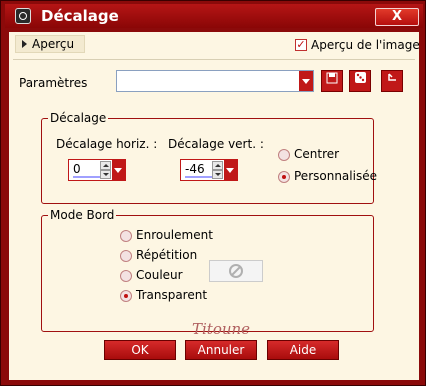  I want to click on ok-button: OK, so click(140, 350).